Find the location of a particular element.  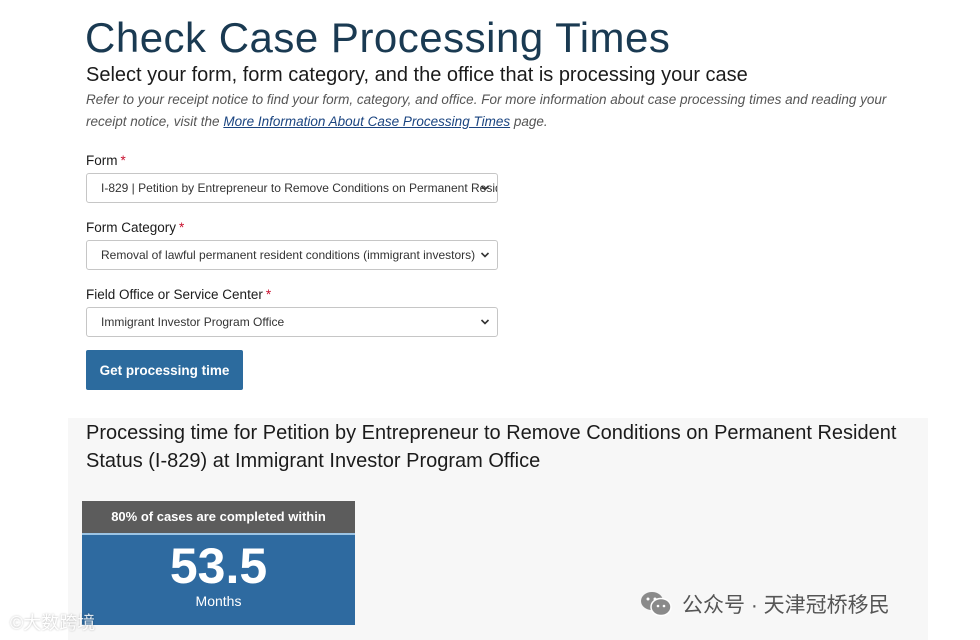

form-category-label: Form Category * is located at coordinates (135, 227).